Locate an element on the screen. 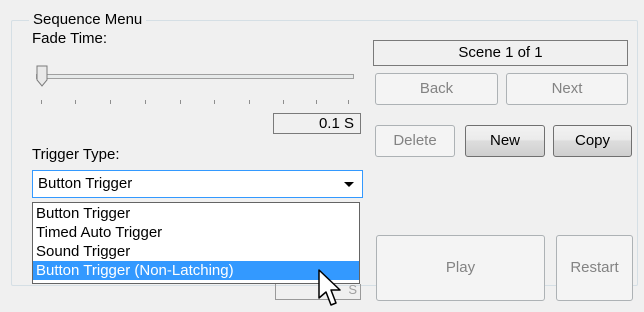  play-button: Play is located at coordinates (460, 268).